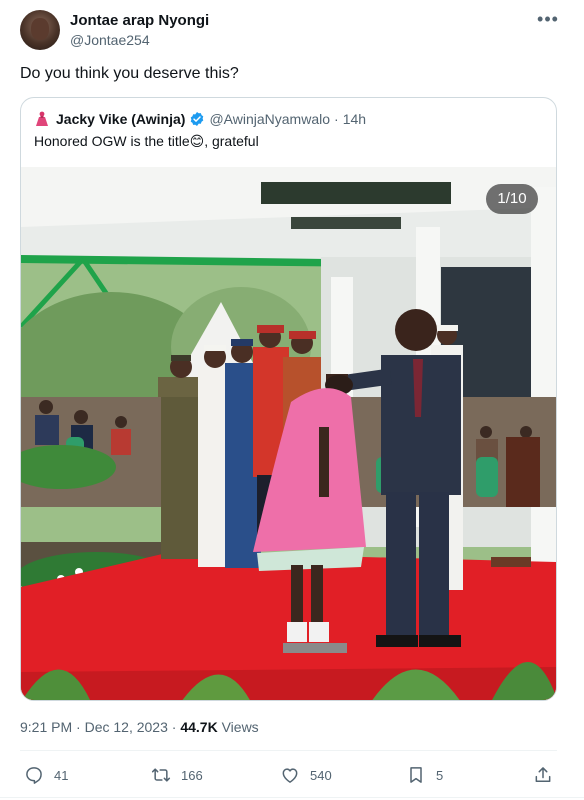 The height and width of the screenshot is (800, 584). What do you see at coordinates (321, 775) in the screenshot?
I see `like-count: 540` at bounding box center [321, 775].